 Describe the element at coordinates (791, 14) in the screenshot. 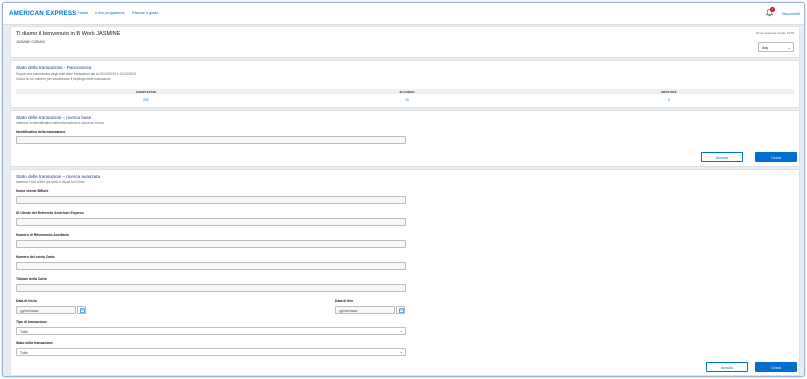

I see `logout-link: Disconnetti` at that location.